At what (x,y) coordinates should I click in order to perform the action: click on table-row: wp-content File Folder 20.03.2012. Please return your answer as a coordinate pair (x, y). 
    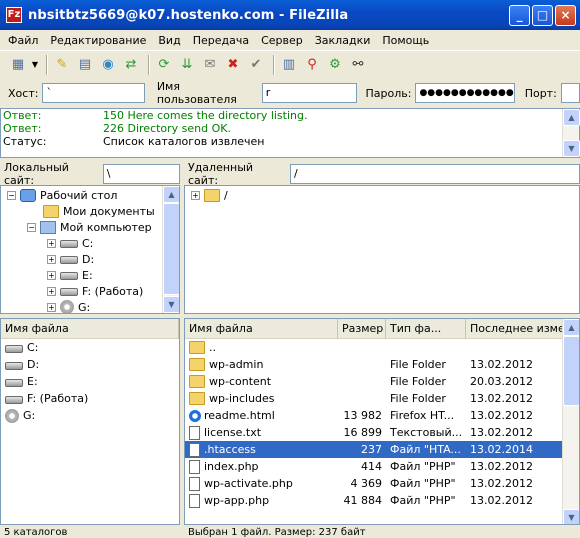
    Looking at the image, I should click on (382, 381).